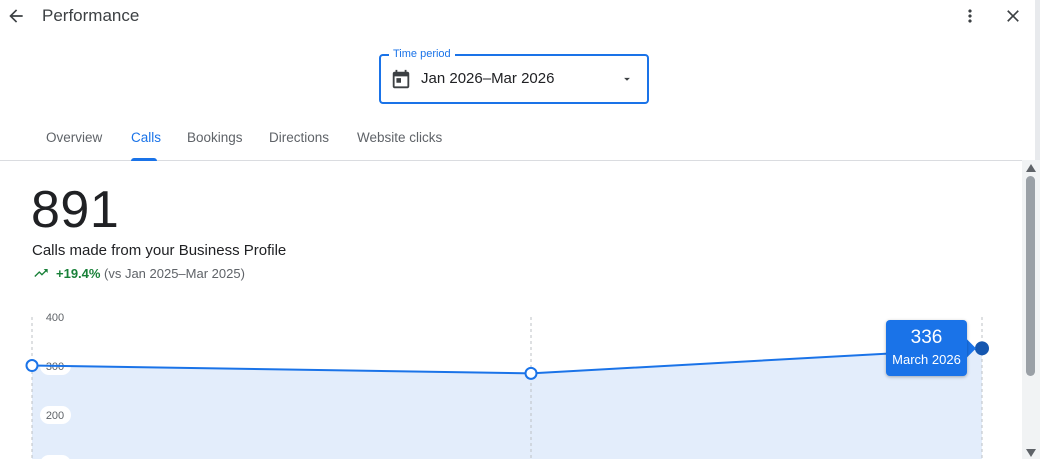  I want to click on metric-change: +19.4%, so click(78, 273).